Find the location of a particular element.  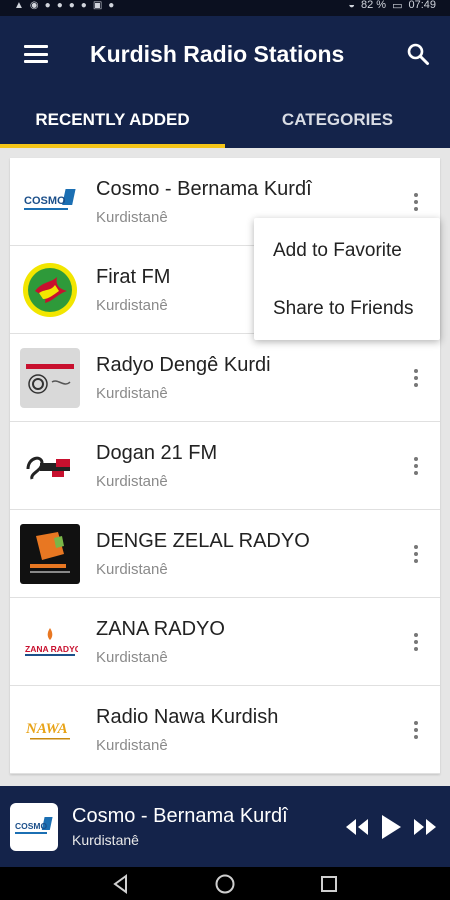

station-row: Radyo Dengê Kurdi Kurdistanê is located at coordinates (225, 378).